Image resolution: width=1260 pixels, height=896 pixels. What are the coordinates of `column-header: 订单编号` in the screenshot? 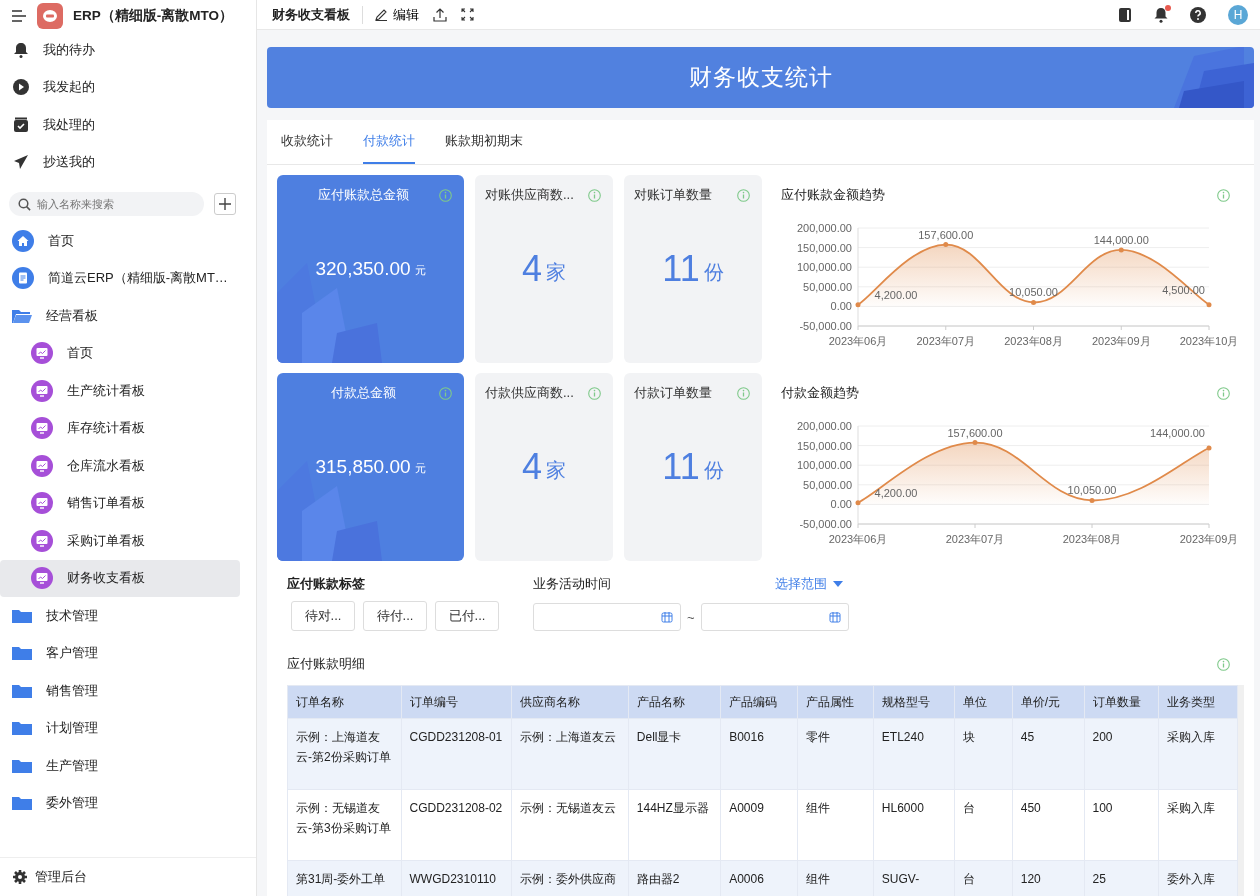 It's located at (456, 702).